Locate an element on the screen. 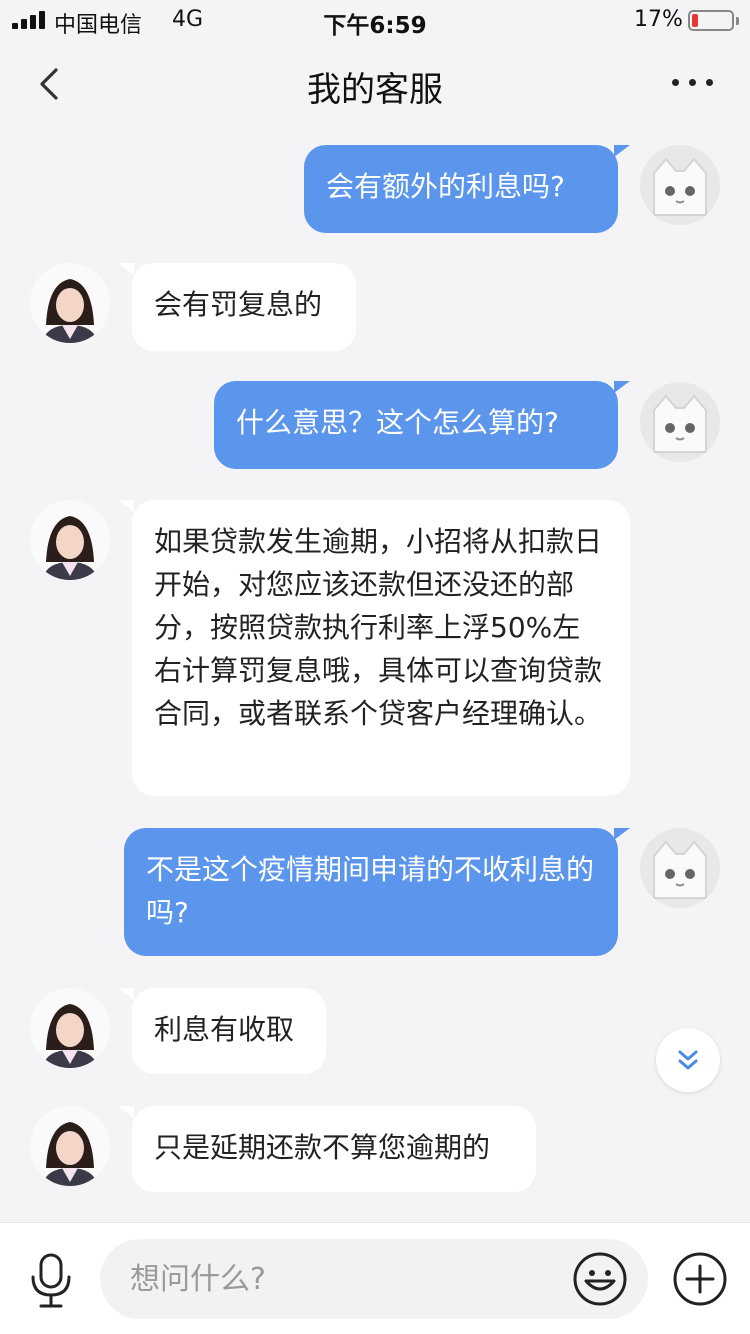  scroll-to-bottom-button is located at coordinates (688, 1060).